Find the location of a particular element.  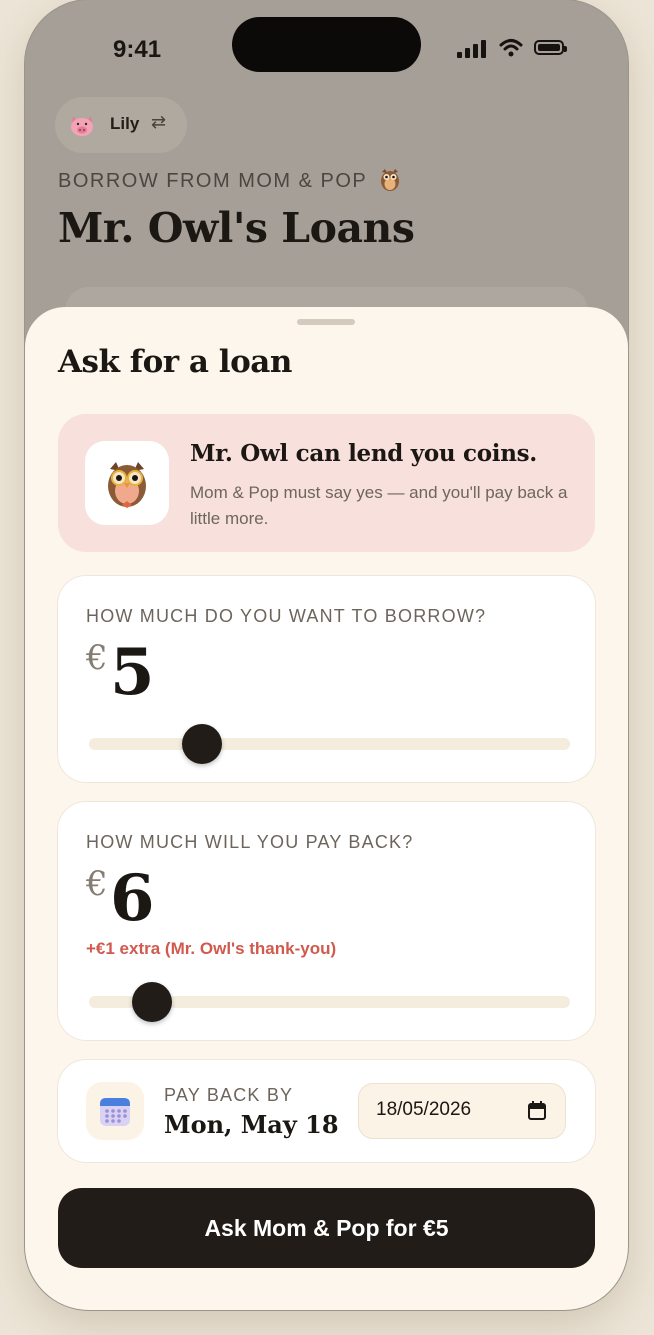

calendar-tile is located at coordinates (115, 1111).